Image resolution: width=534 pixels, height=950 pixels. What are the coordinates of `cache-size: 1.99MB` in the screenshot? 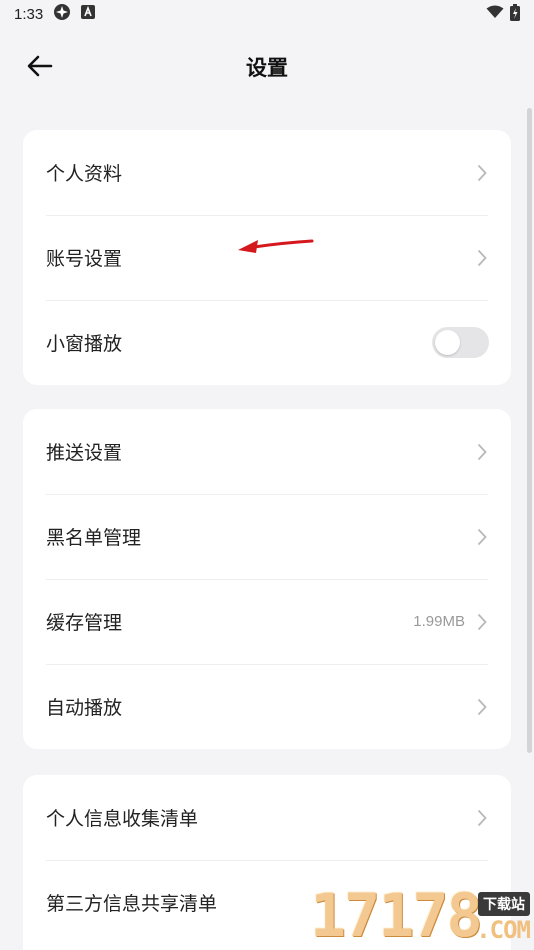 It's located at (439, 621).